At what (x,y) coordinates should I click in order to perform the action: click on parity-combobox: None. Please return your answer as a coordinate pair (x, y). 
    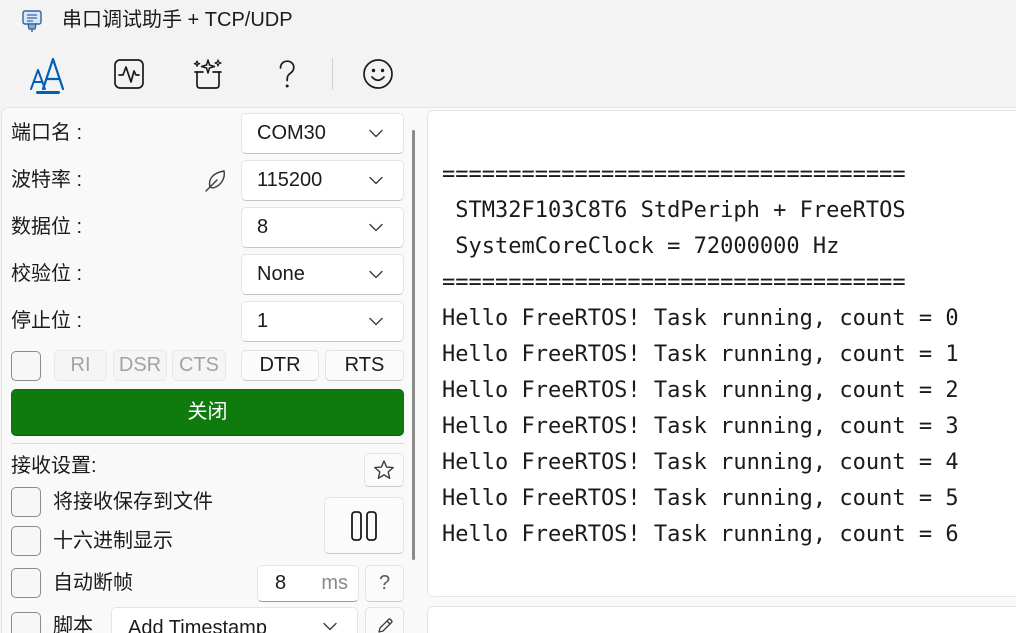
    Looking at the image, I should click on (322, 274).